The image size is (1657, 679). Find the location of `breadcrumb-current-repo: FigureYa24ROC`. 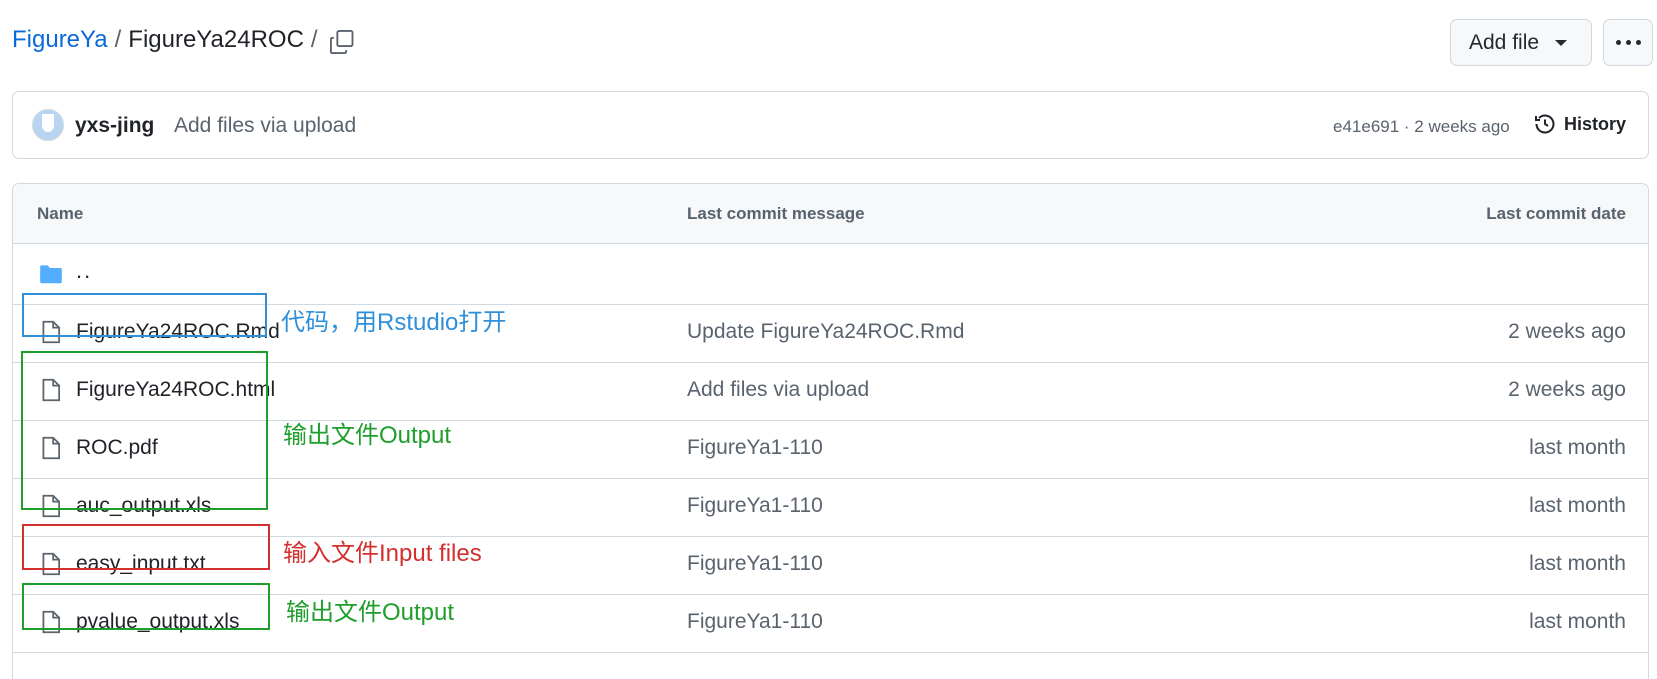

breadcrumb-current-repo: FigureYa24ROC is located at coordinates (216, 39).